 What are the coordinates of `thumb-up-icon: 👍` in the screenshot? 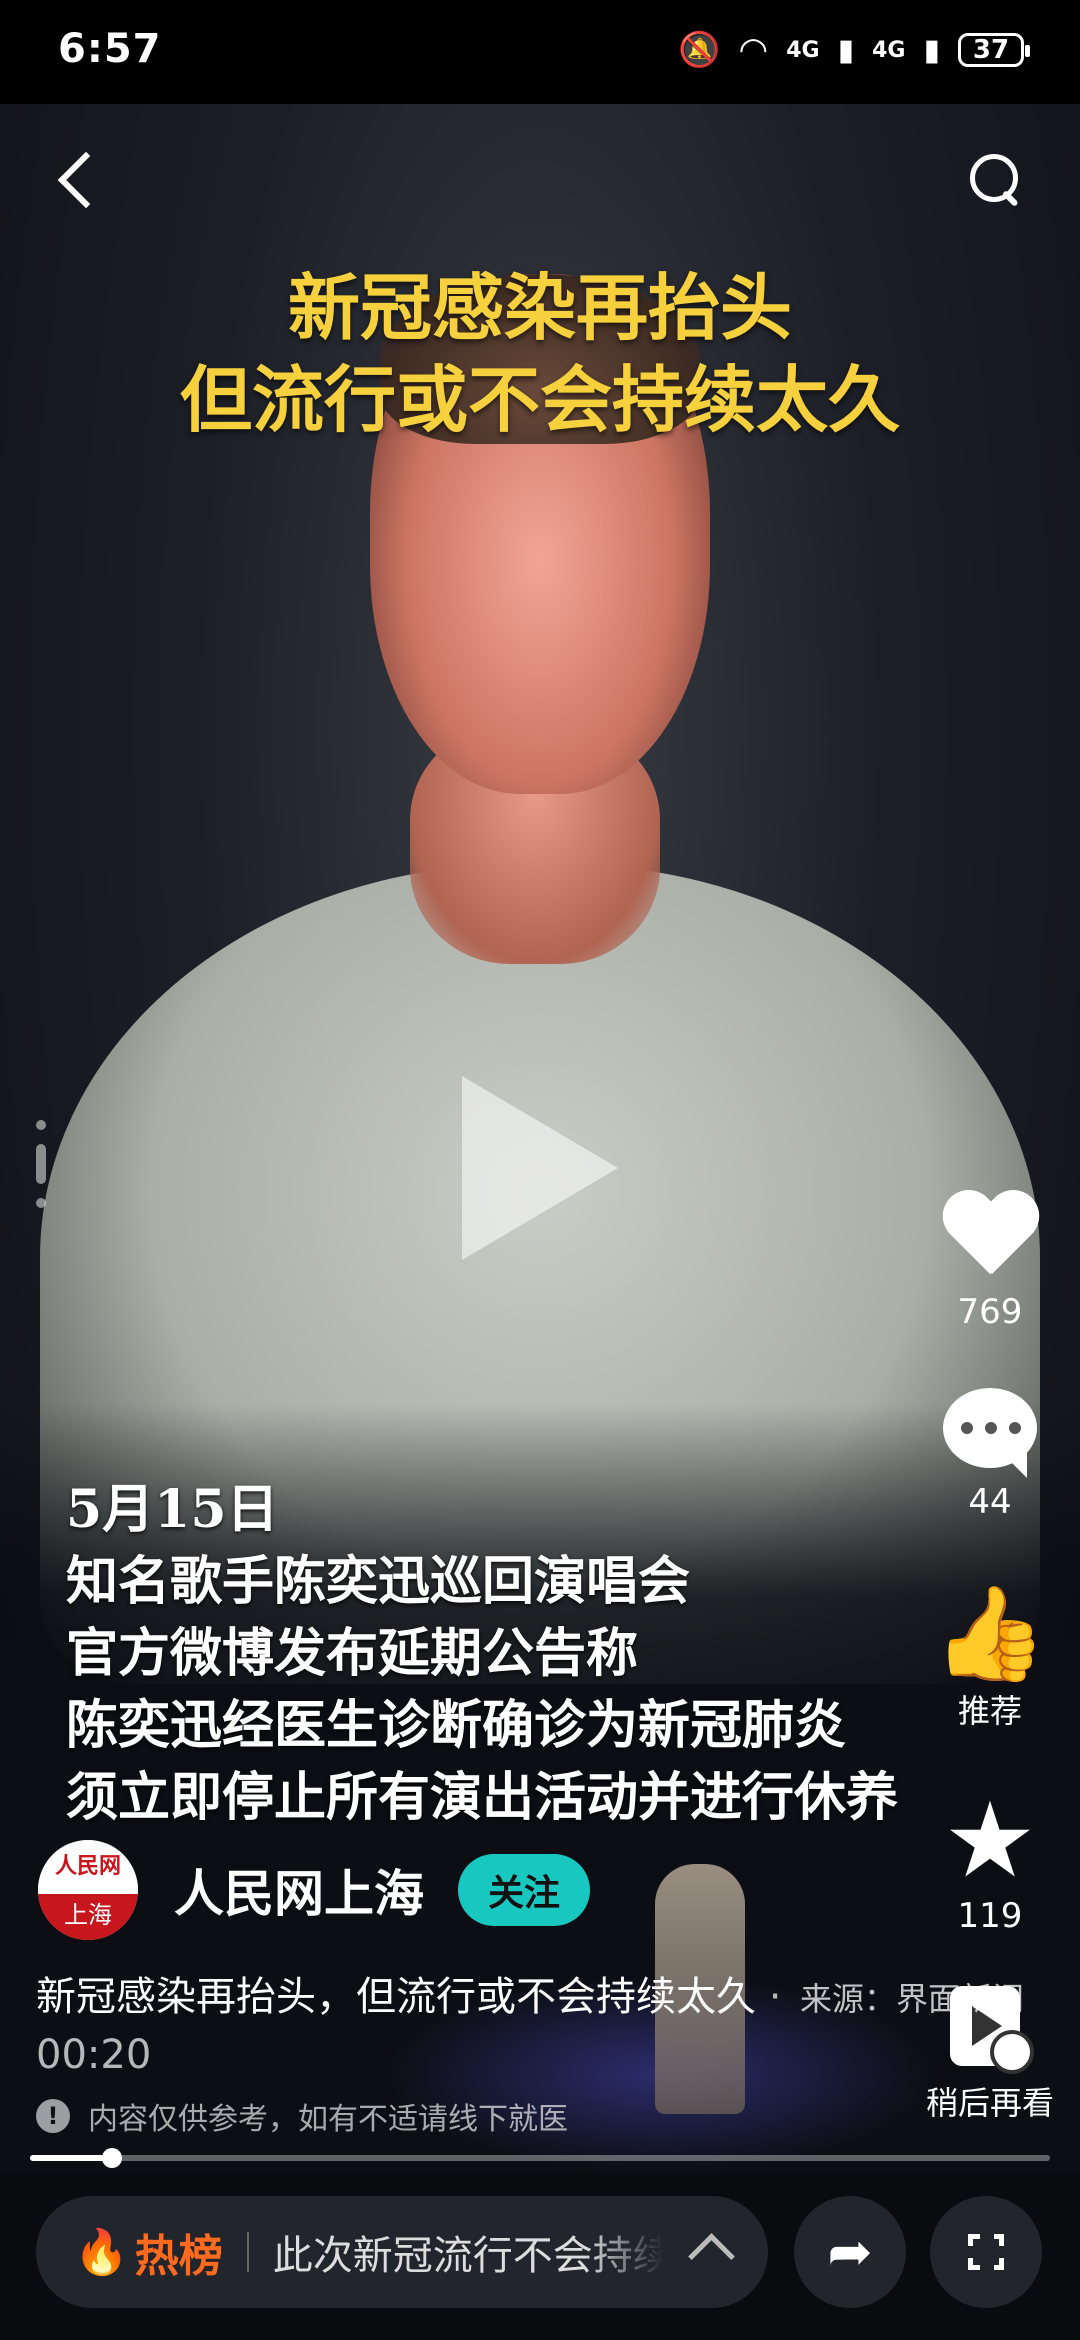 It's located at (990, 1633).